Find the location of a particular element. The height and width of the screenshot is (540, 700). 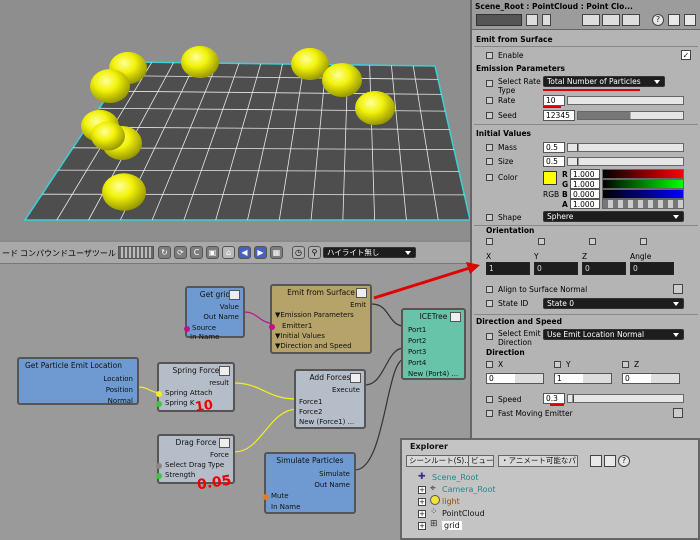

shape-anim-icon is located at coordinates (489, 217).